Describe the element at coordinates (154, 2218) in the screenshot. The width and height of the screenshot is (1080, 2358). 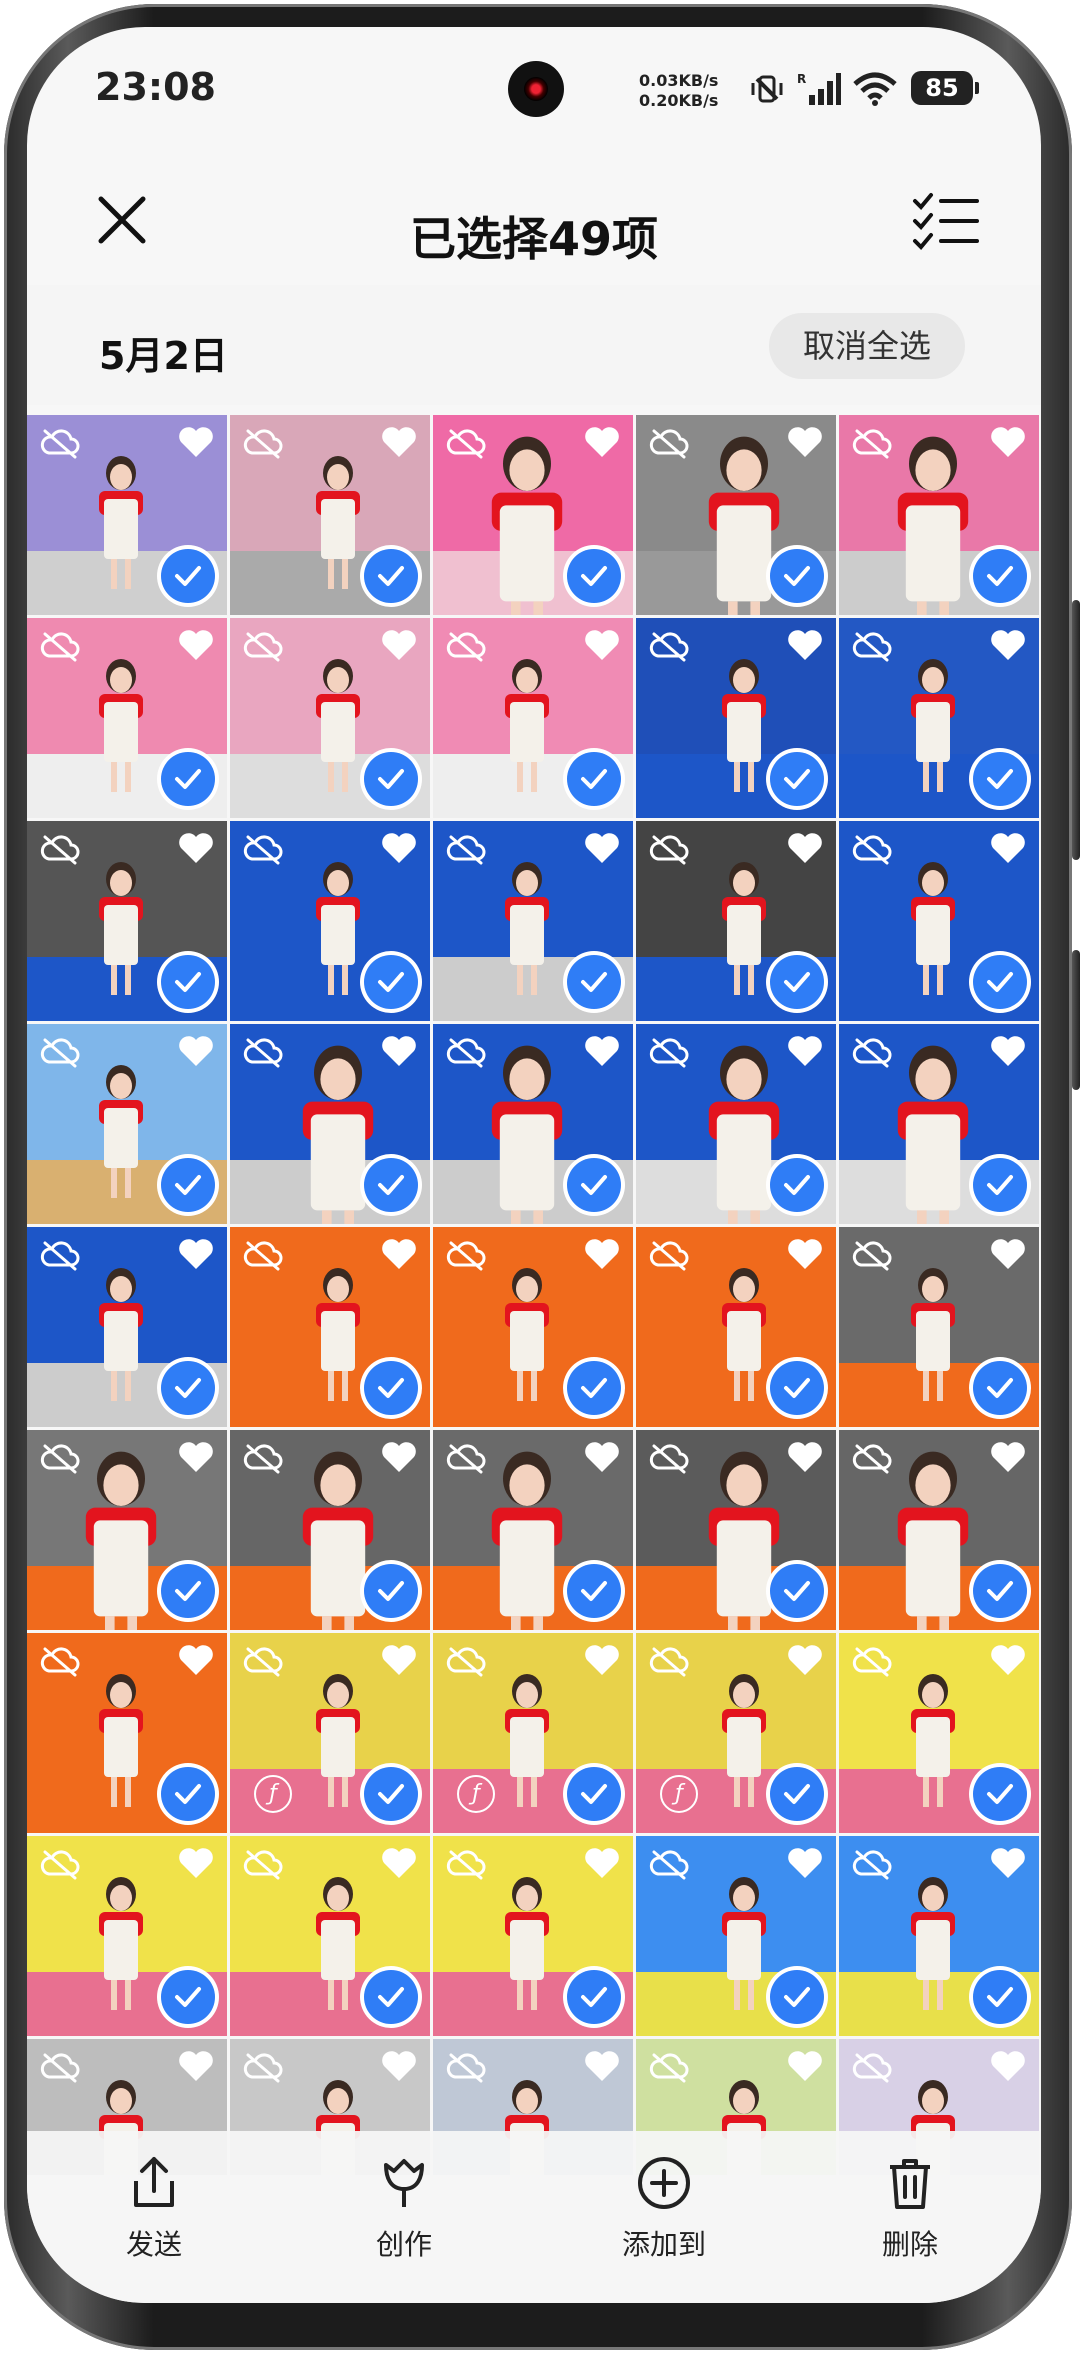
I see `send-button: 发送` at that location.